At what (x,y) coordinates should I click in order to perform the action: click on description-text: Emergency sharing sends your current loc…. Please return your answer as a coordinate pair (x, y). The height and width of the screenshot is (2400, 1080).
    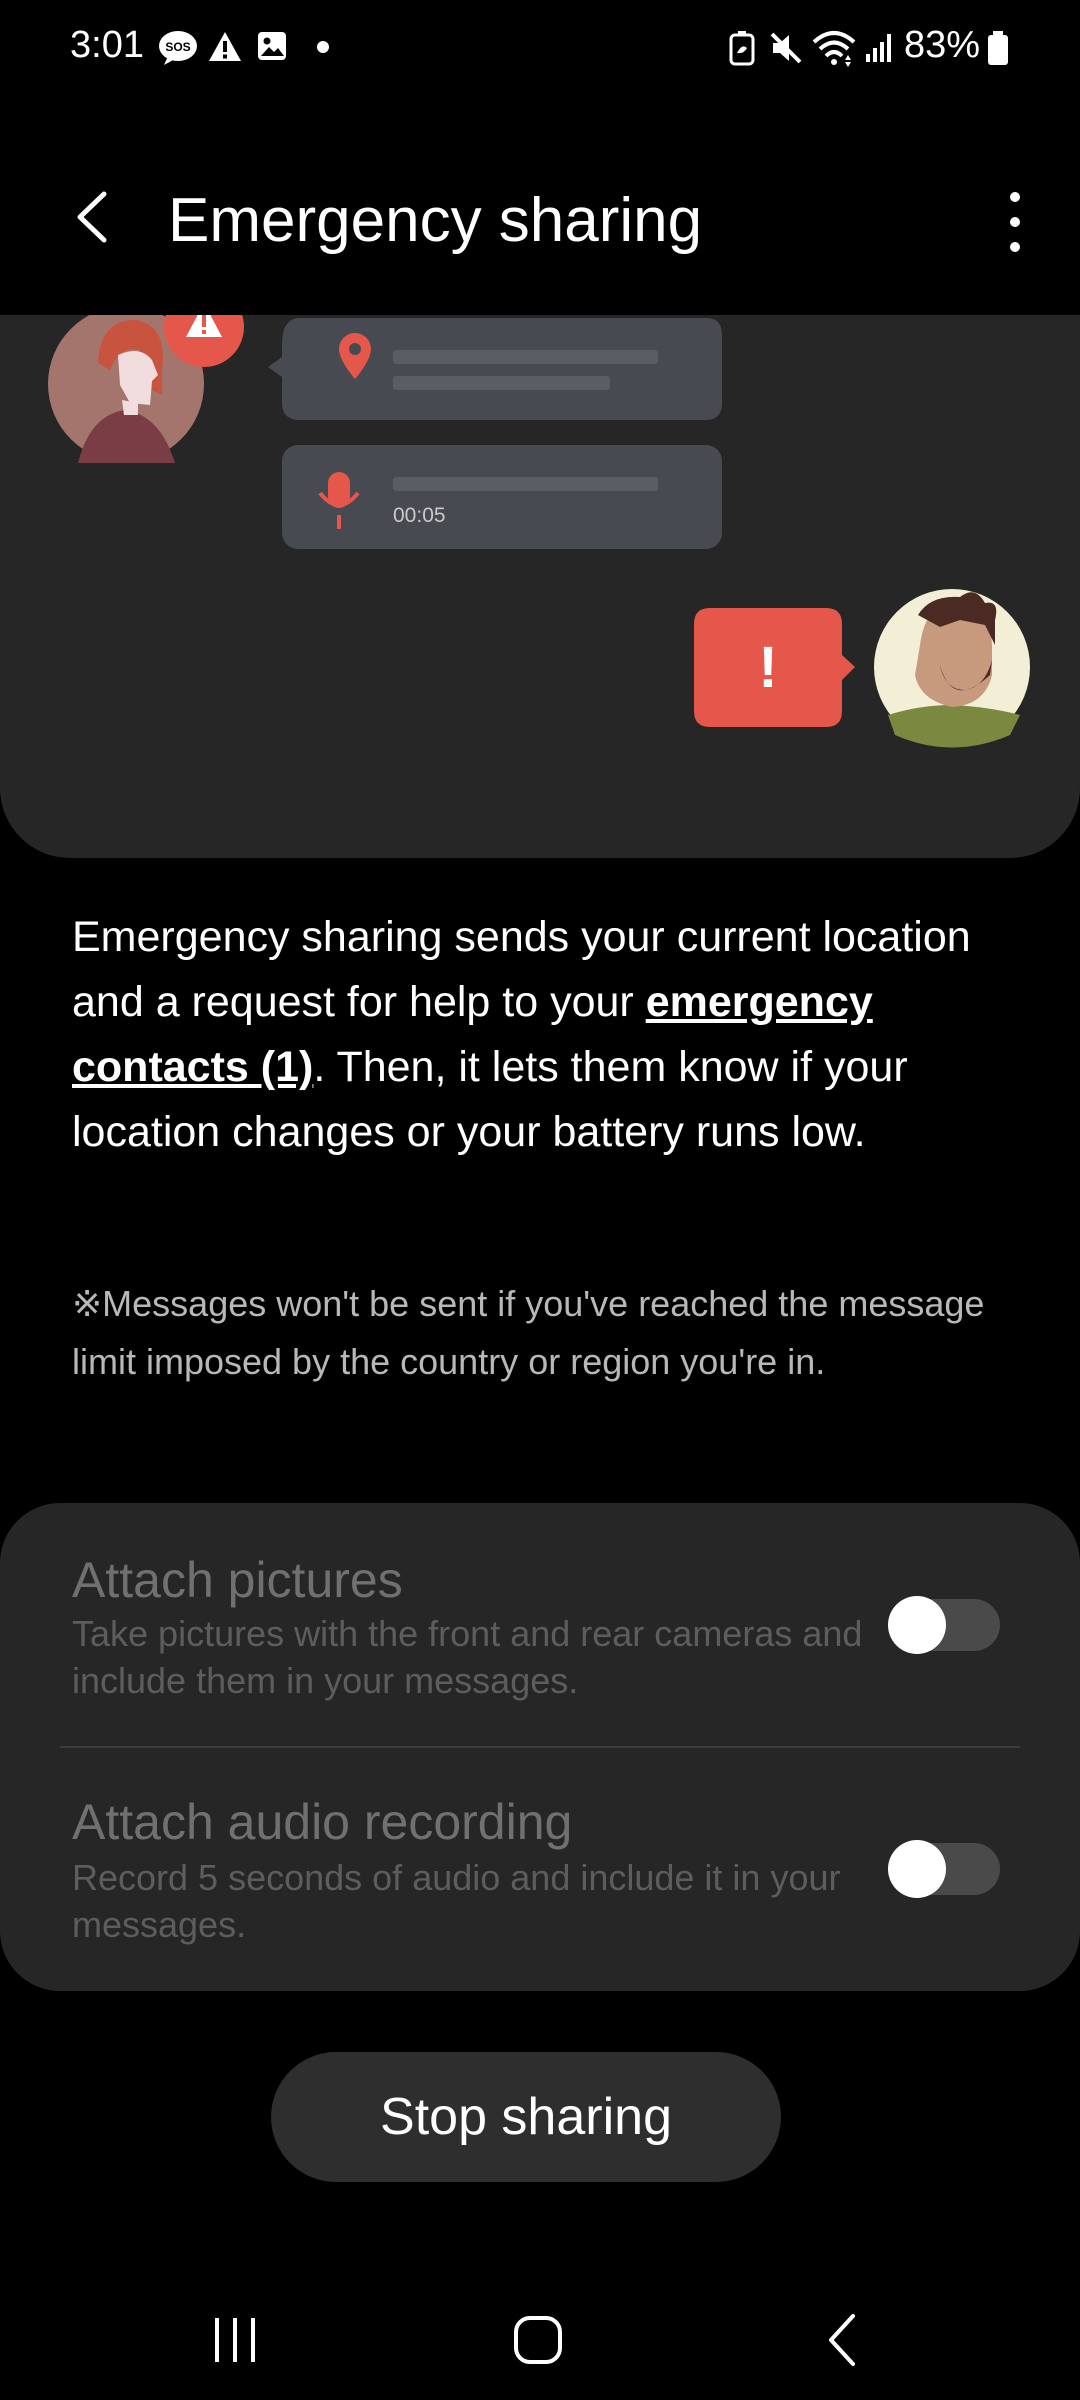
    Looking at the image, I should click on (547, 1035).